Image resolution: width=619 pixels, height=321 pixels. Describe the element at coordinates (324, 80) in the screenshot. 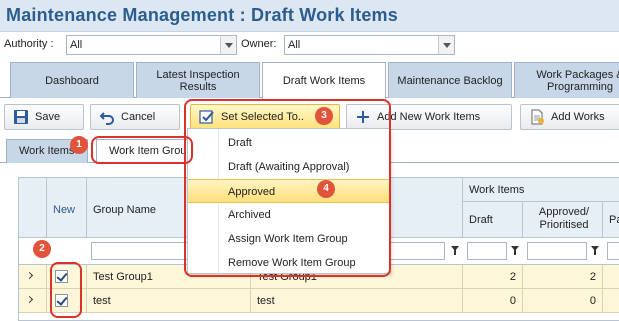

I see `tab-draft-work-items: Draft Work Items` at that location.